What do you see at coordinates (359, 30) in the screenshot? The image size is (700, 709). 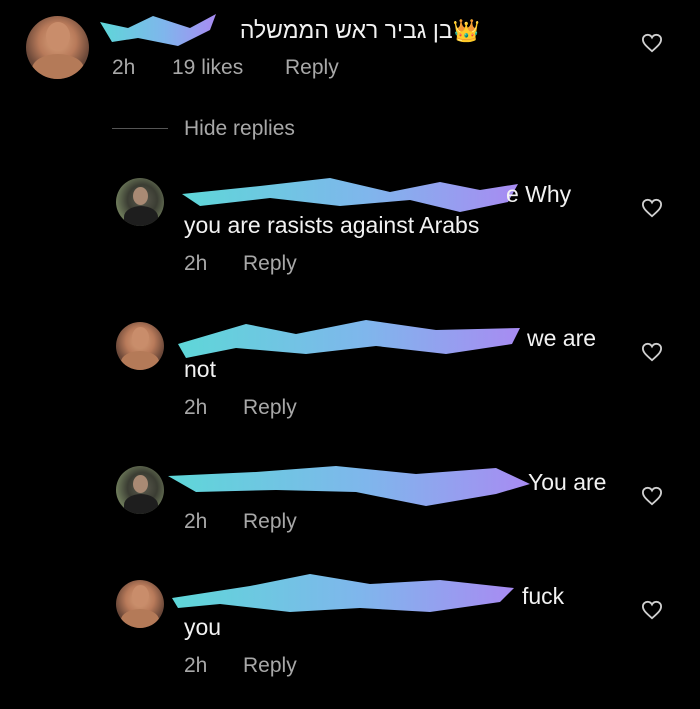 I see `top-comment-text: 👑בן גביר ראש הממשלה` at bounding box center [359, 30].